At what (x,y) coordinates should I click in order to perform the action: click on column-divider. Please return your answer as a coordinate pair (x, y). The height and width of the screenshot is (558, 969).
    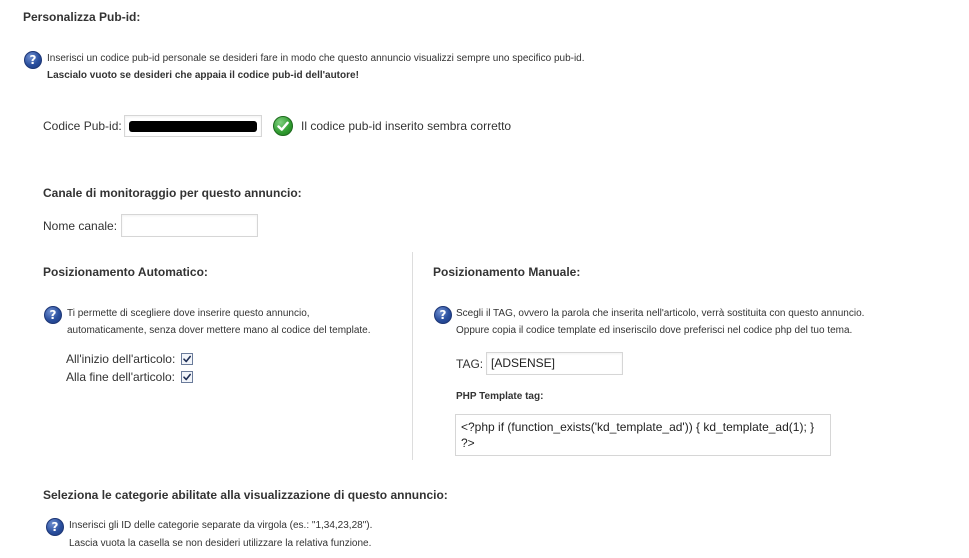
    Looking at the image, I should click on (412, 356).